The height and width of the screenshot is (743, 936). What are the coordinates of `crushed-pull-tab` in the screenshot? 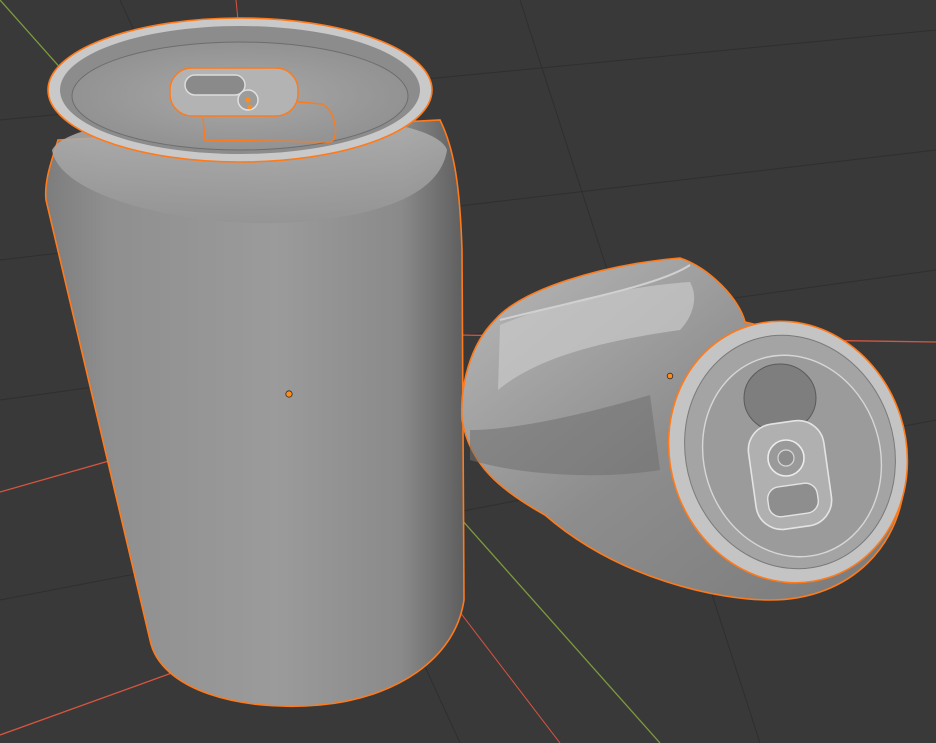 It's located at (790, 475).